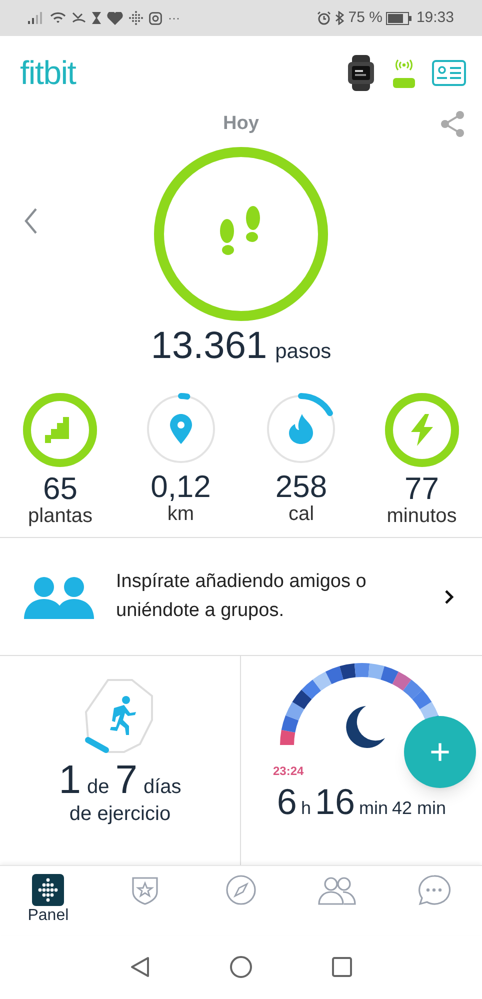 The image size is (482, 999). I want to click on clock-time: 19:33, so click(435, 18).